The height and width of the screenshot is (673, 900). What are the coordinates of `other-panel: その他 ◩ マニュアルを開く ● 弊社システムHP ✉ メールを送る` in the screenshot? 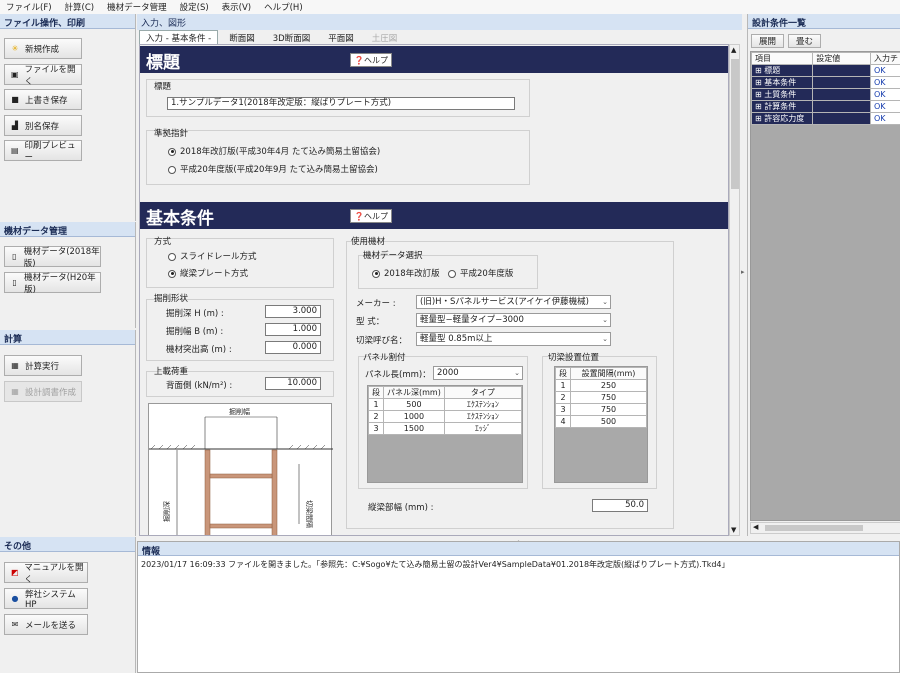 It's located at (68, 605).